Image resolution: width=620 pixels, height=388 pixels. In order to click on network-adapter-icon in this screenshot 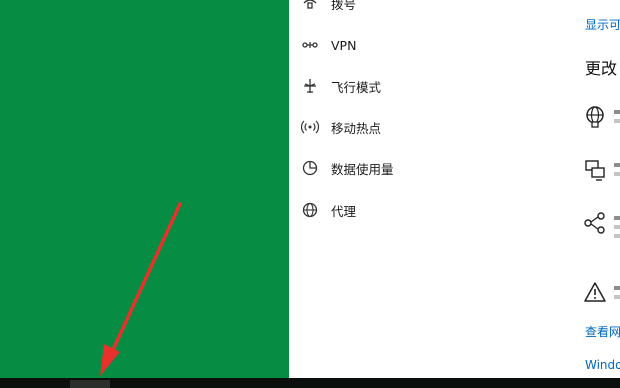, I will do `click(596, 117)`.